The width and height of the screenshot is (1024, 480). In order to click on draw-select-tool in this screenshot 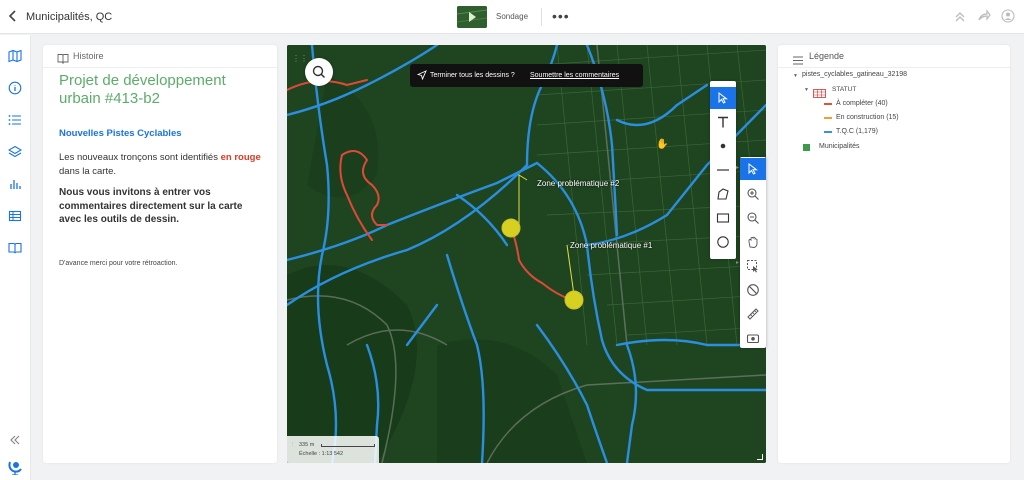, I will do `click(723, 98)`.